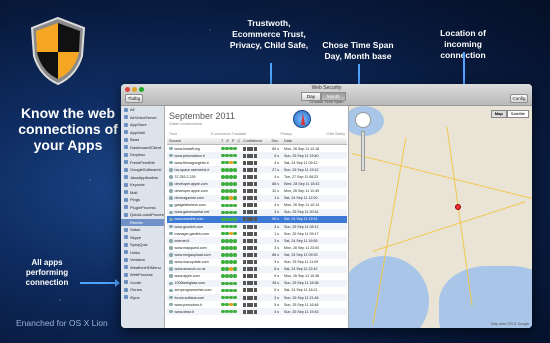  I want to click on sidebar-item: JavaApplication, so click(142, 178).